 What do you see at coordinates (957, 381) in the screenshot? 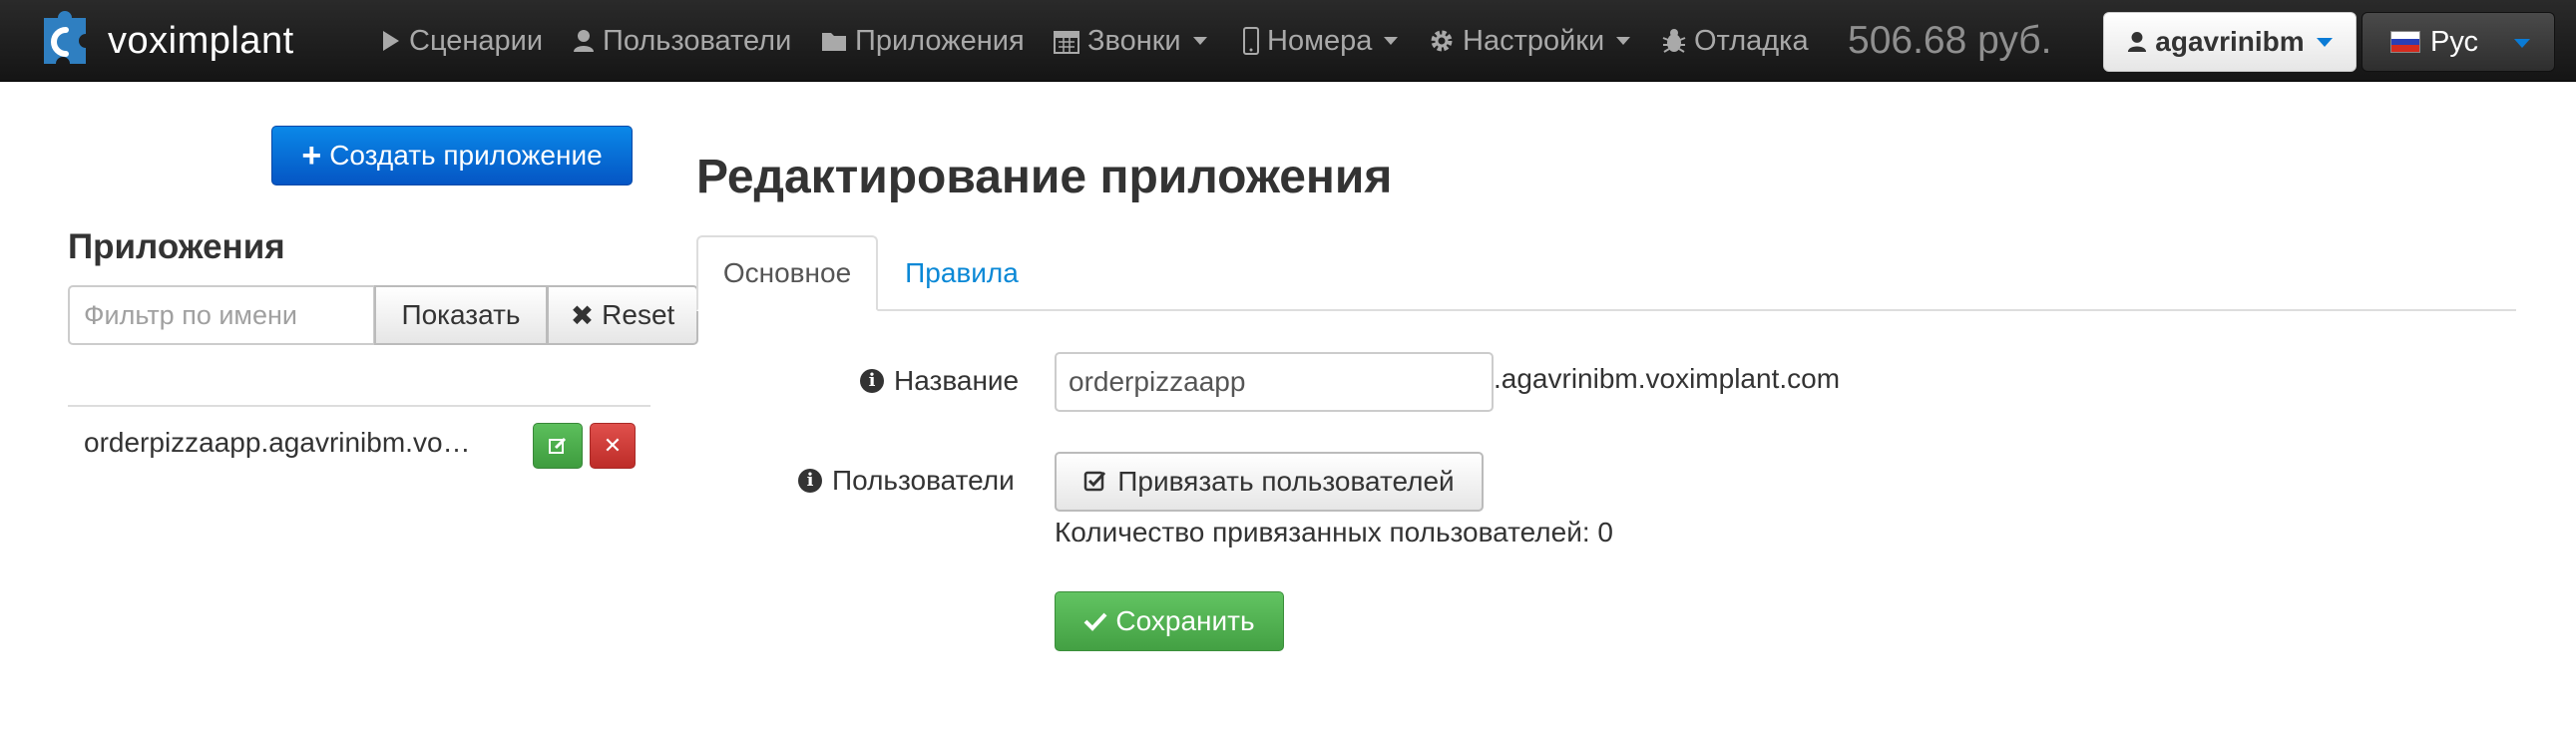
I see `name-label-text: Название` at bounding box center [957, 381].